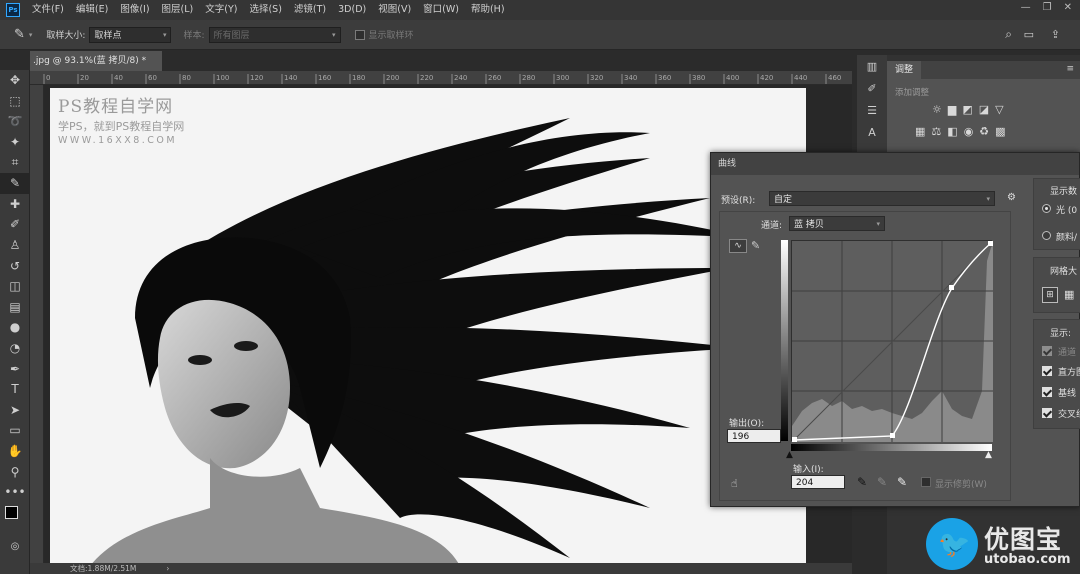  I want to click on crop-tool-icon: ⌗, so click(15, 162).